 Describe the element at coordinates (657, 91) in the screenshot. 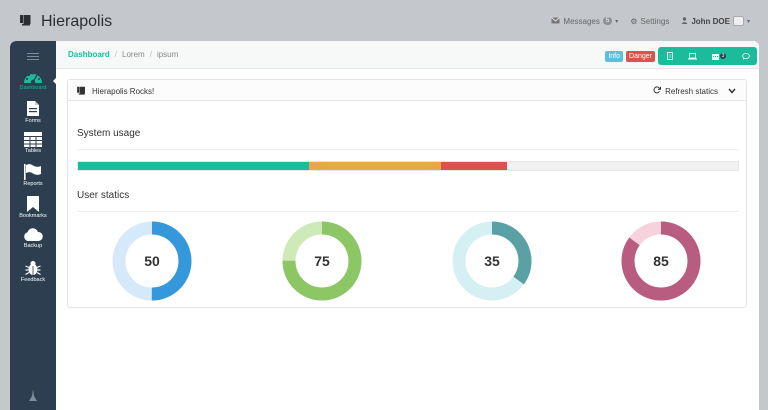

I see `refresh-icon` at that location.